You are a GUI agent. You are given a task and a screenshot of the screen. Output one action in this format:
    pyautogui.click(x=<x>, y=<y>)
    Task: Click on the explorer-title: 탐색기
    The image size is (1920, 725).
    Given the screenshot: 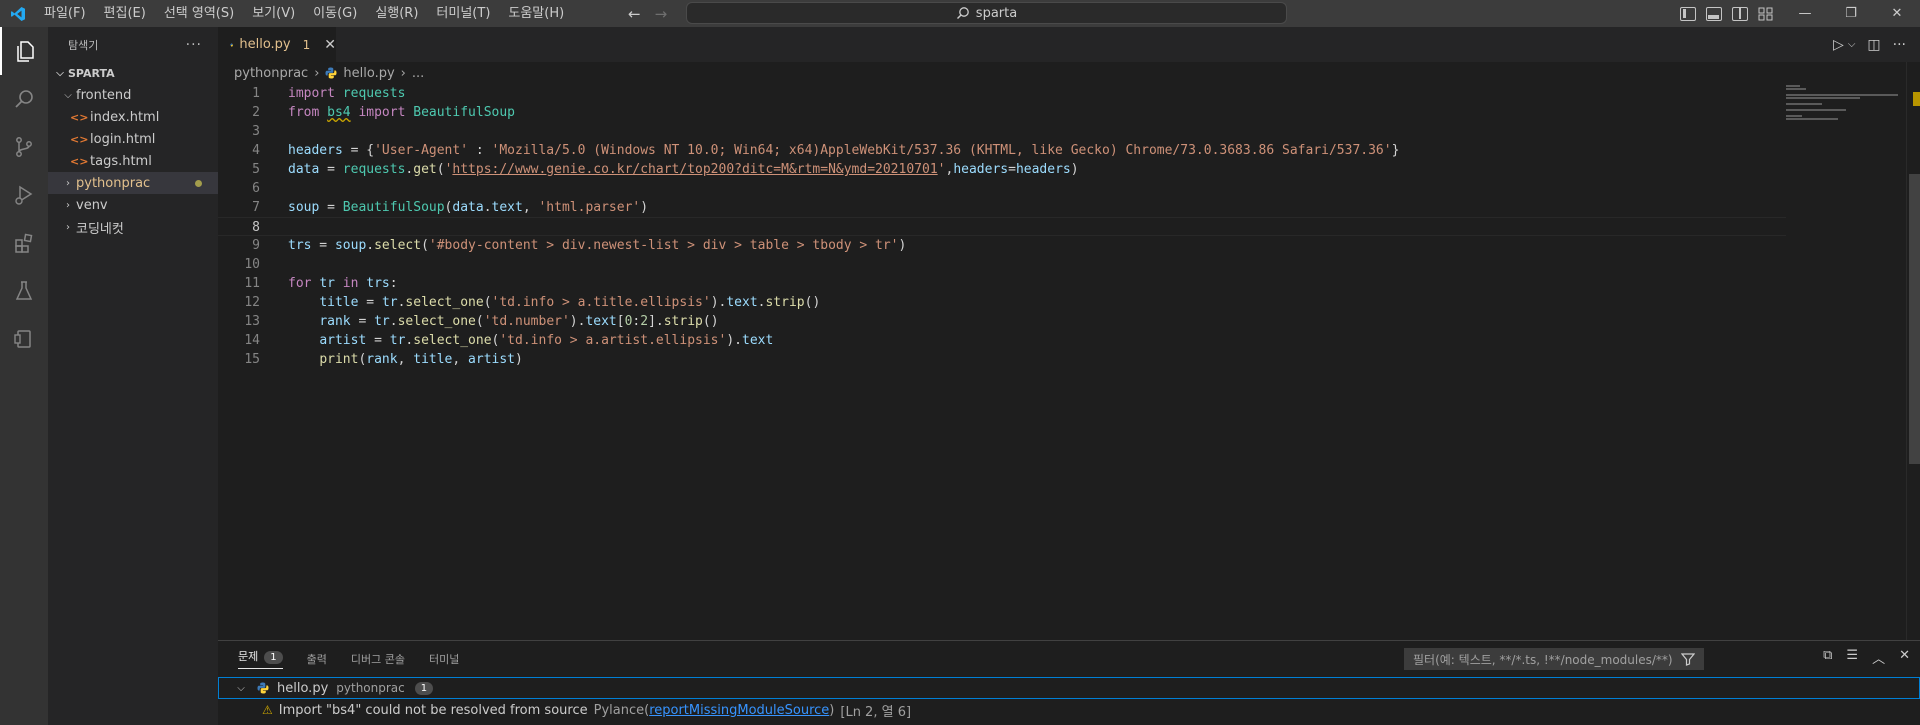 What is the action you would take?
    pyautogui.click(x=83, y=45)
    